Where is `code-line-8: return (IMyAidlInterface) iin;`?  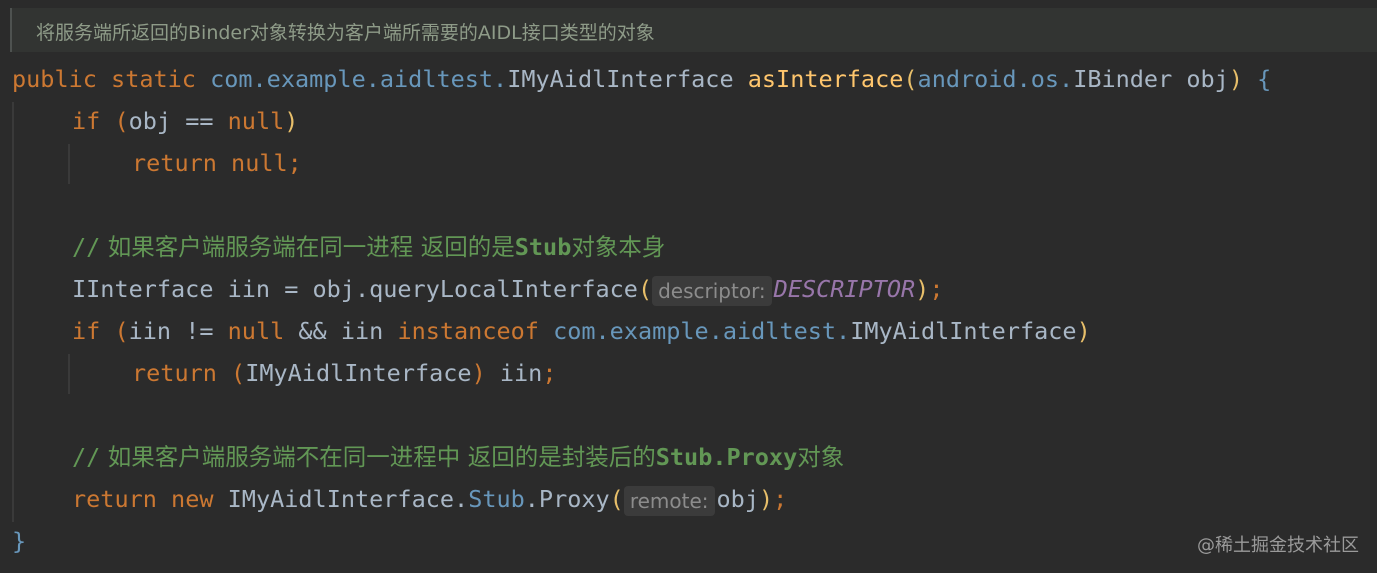 code-line-8: return (IMyAidlInterface) iin; is located at coordinates (344, 373).